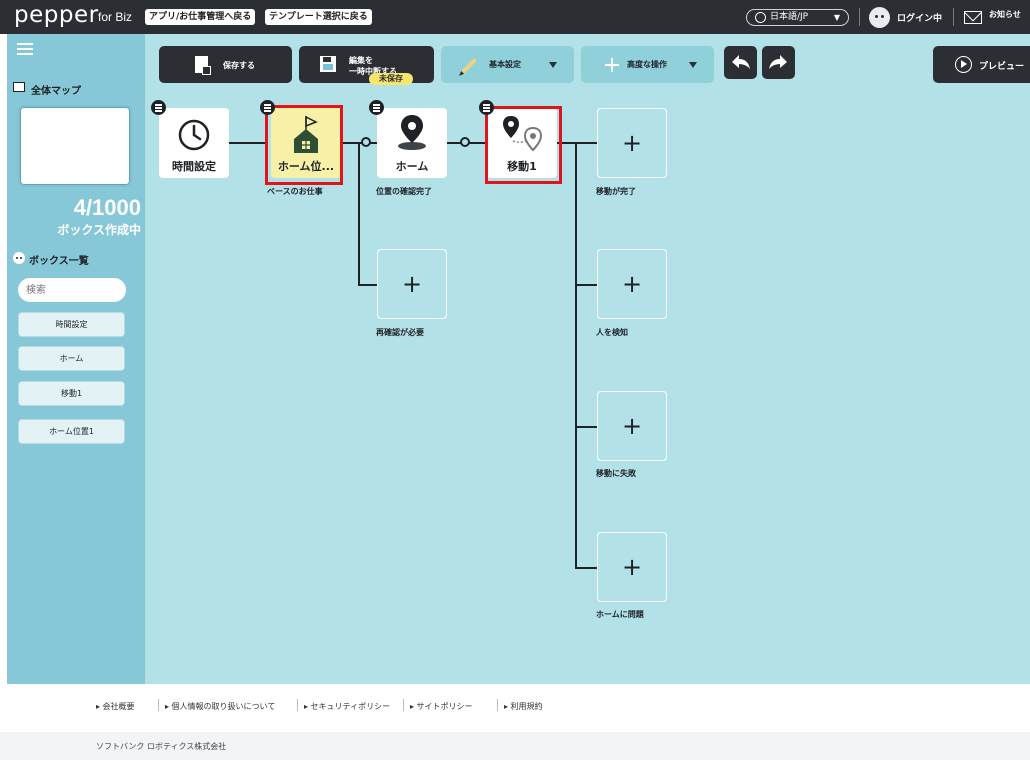  Describe the element at coordinates (328, 64) in the screenshot. I see `floppy-icon` at that location.